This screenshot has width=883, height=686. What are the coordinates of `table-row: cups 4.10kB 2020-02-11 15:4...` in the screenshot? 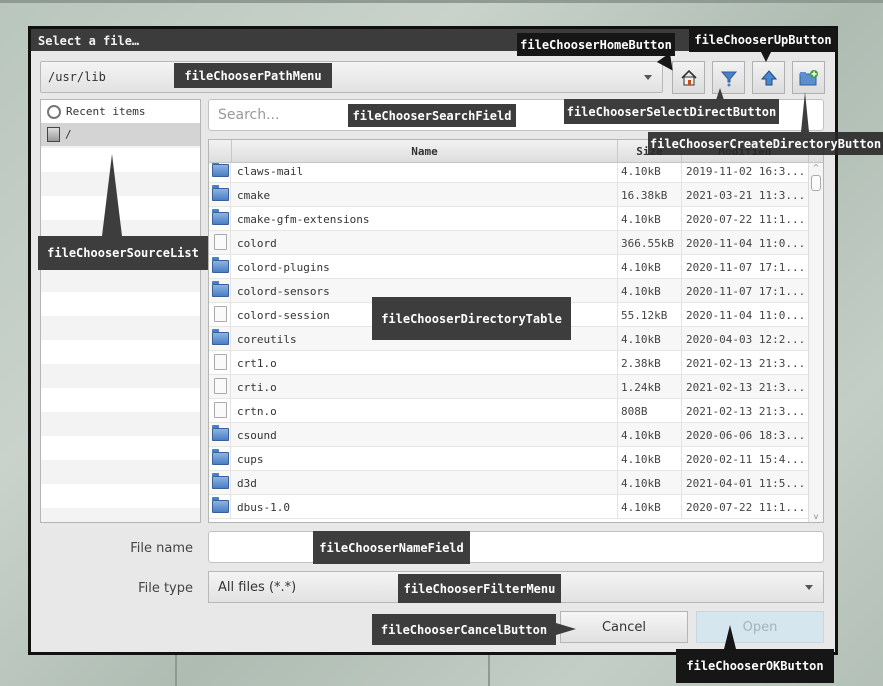 It's located at (509, 459).